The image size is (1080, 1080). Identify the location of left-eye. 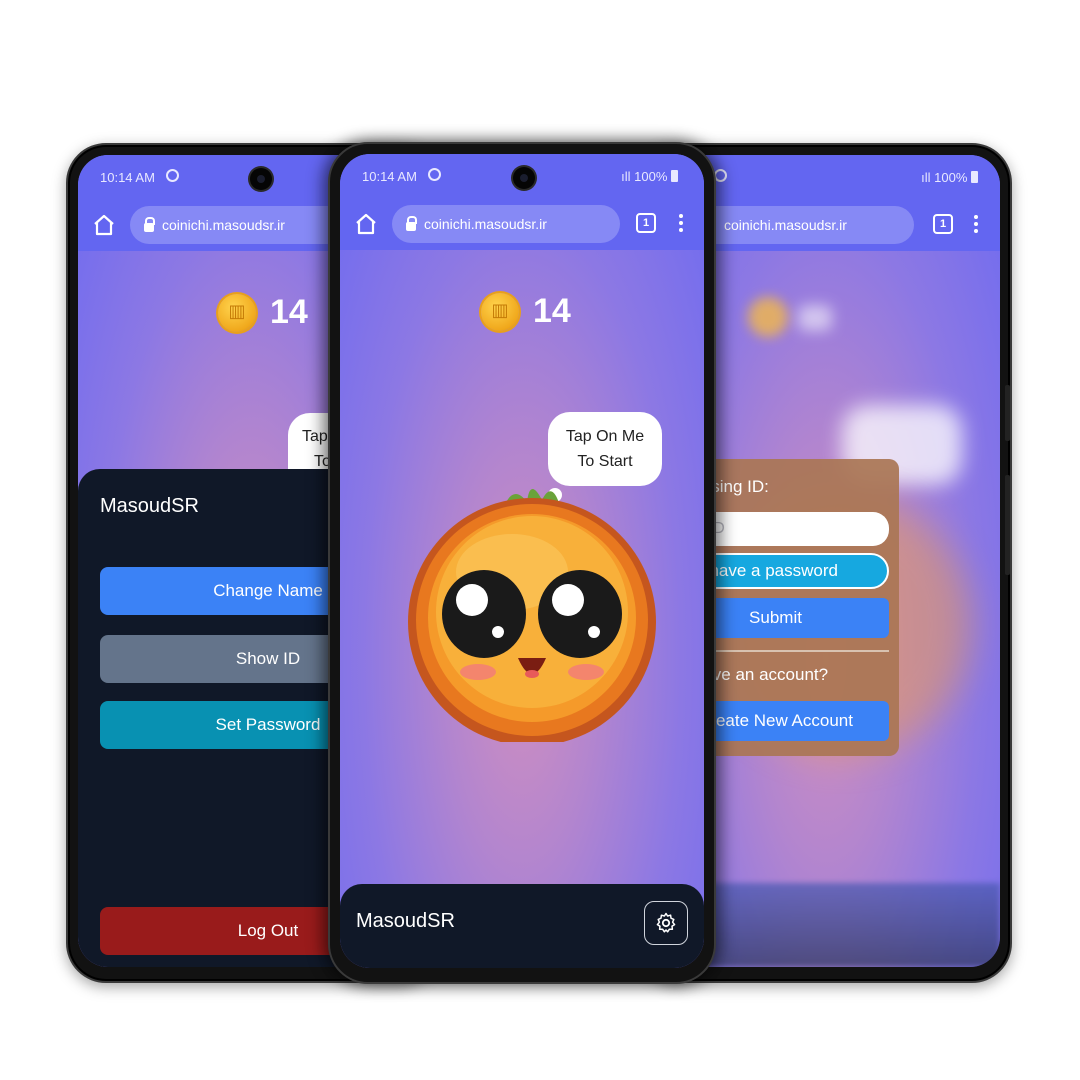
(484, 614).